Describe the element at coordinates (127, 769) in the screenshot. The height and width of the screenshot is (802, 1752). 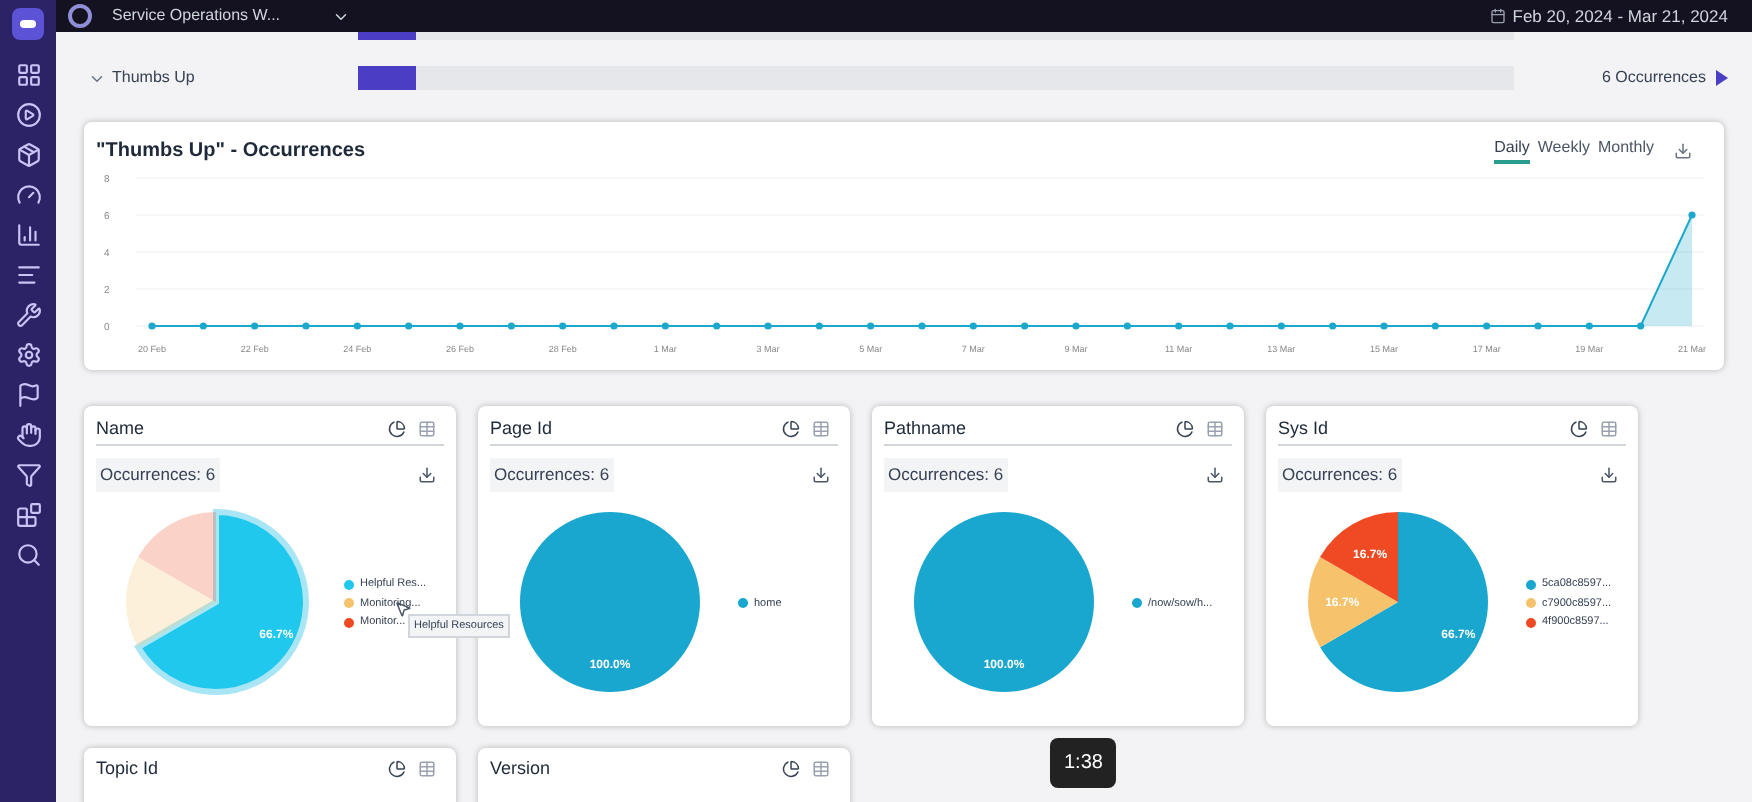
I see `card-title: Topic Id` at that location.